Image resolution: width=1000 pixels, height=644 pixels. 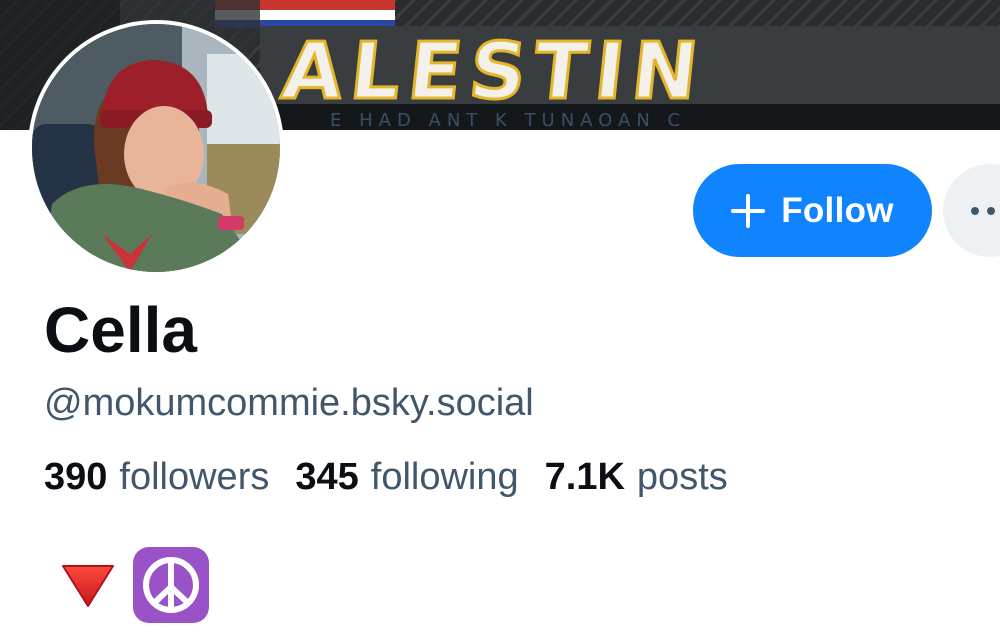 What do you see at coordinates (171, 585) in the screenshot?
I see `peace-symbol-icon` at bounding box center [171, 585].